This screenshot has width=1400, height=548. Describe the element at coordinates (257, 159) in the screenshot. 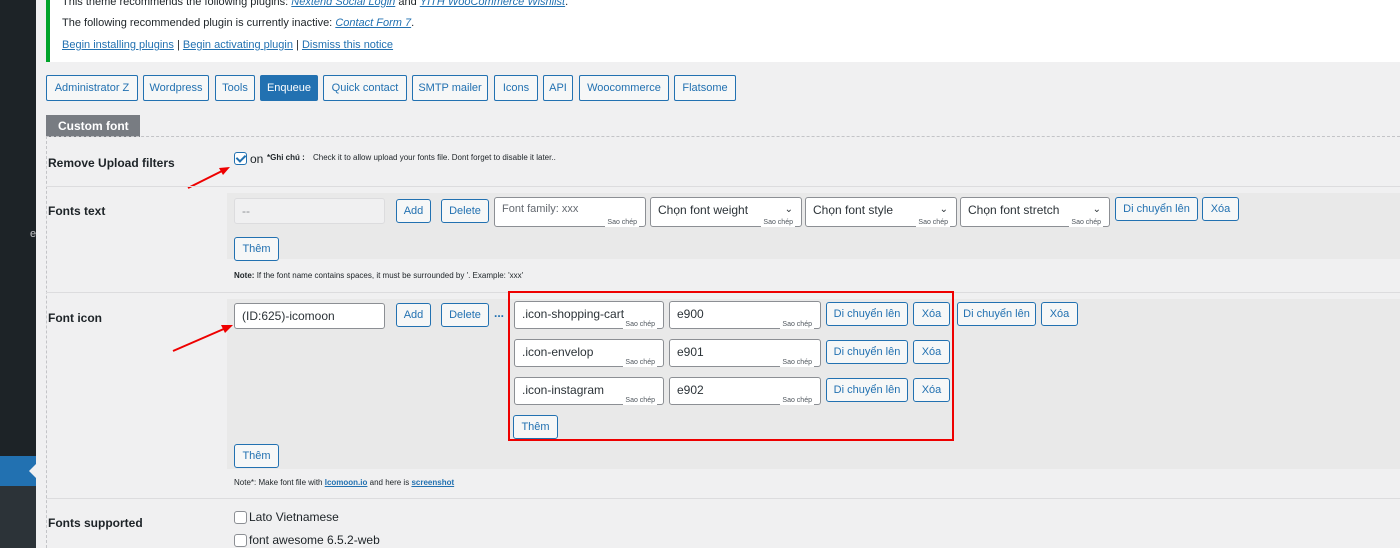

I see `remove-upload-on: on` at that location.